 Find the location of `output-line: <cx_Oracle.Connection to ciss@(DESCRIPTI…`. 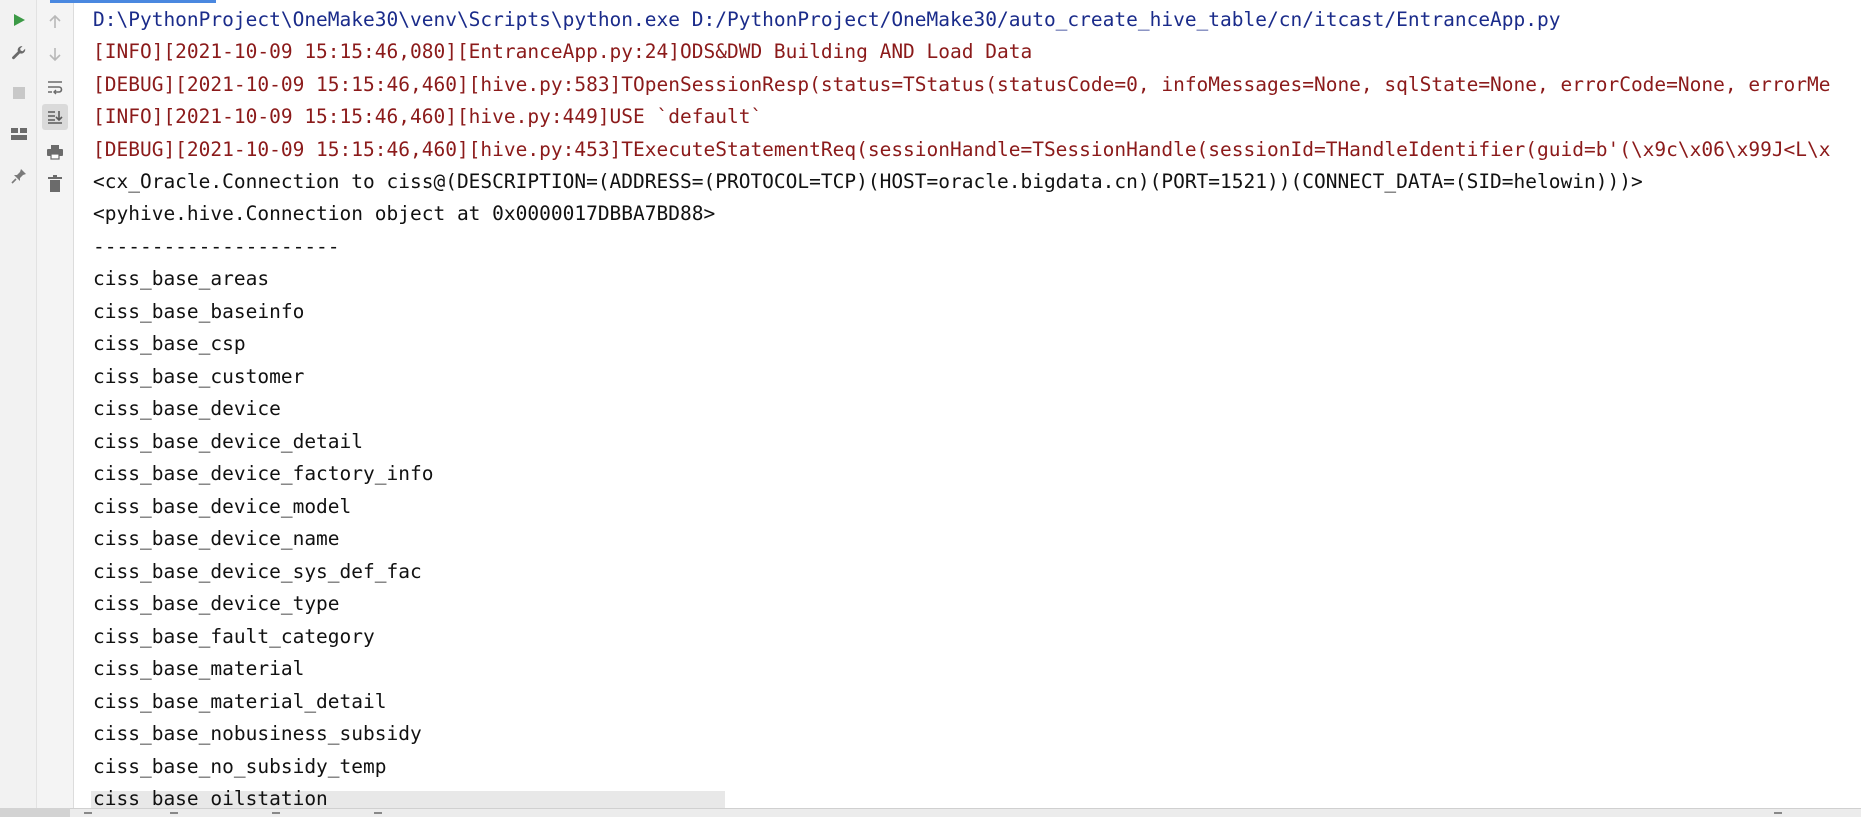

output-line: <cx_Oracle.Connection to ciss@(DESCRIPTI… is located at coordinates (868, 181).